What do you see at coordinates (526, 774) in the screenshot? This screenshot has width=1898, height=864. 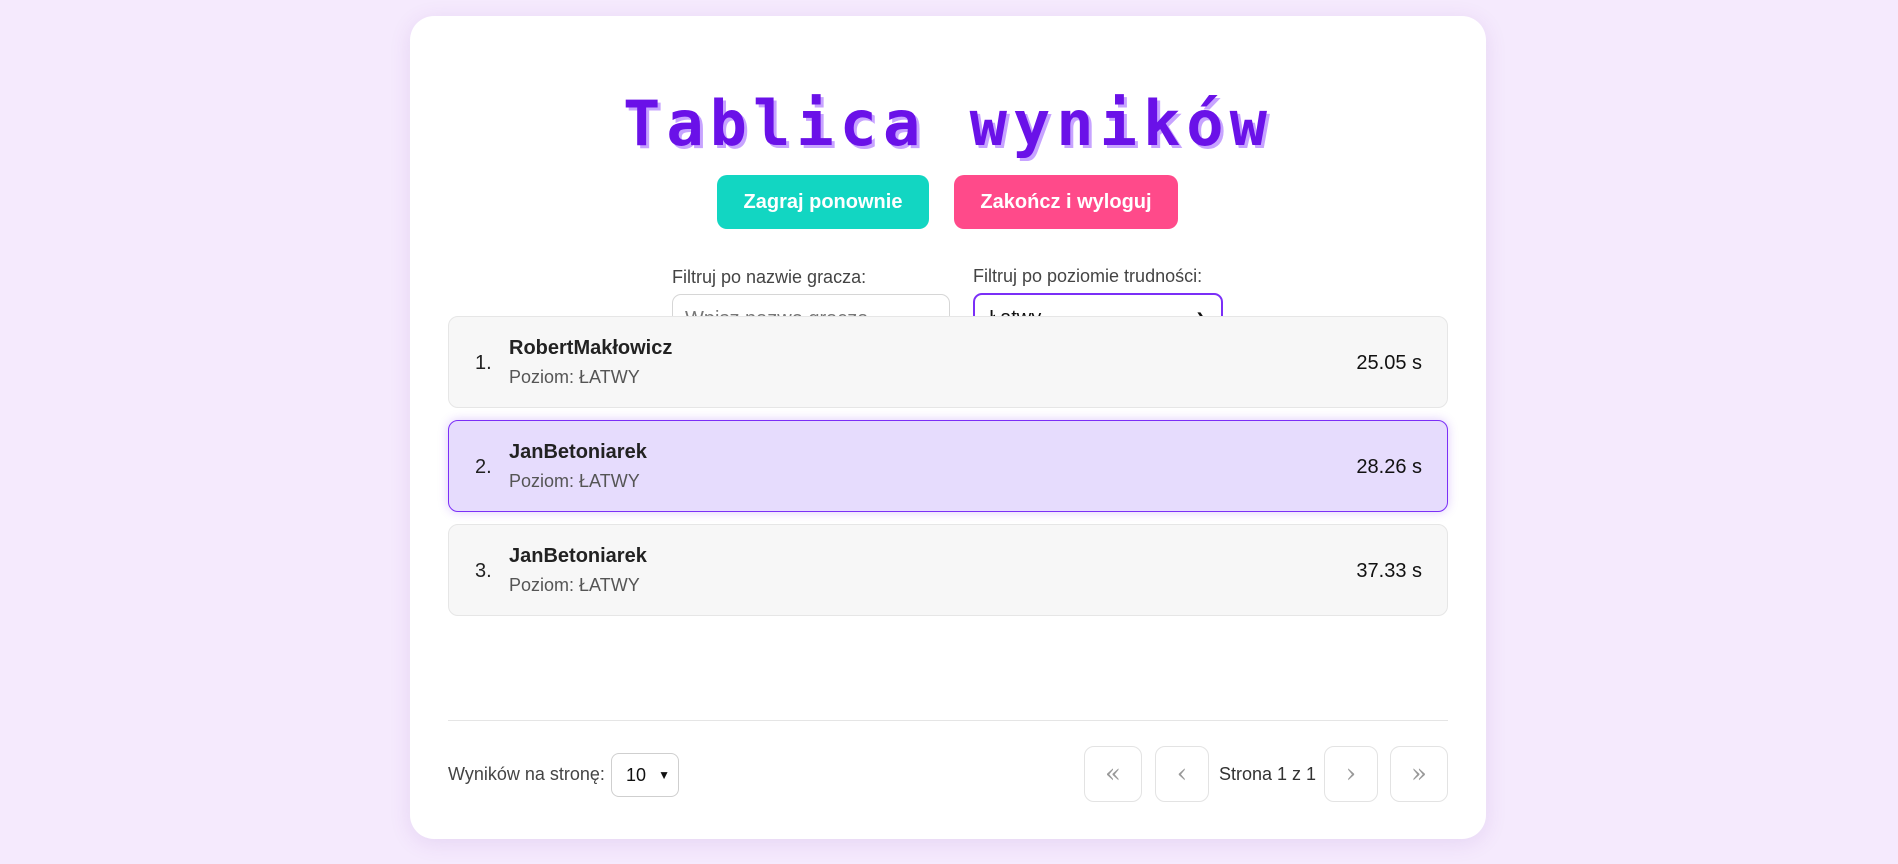 I see `per-page-label: Wyników na stronę:` at bounding box center [526, 774].